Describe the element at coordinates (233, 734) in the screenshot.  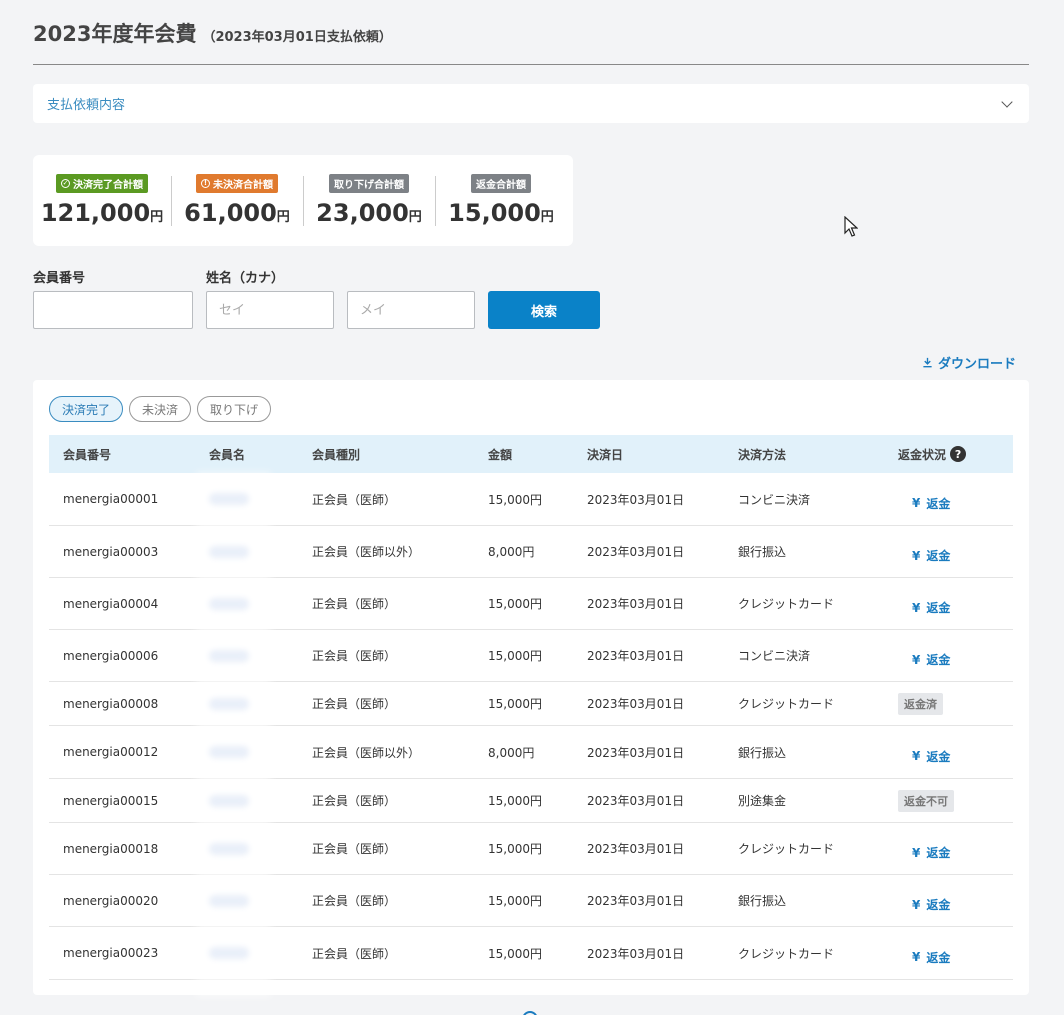
I see `redaction-overlay` at that location.